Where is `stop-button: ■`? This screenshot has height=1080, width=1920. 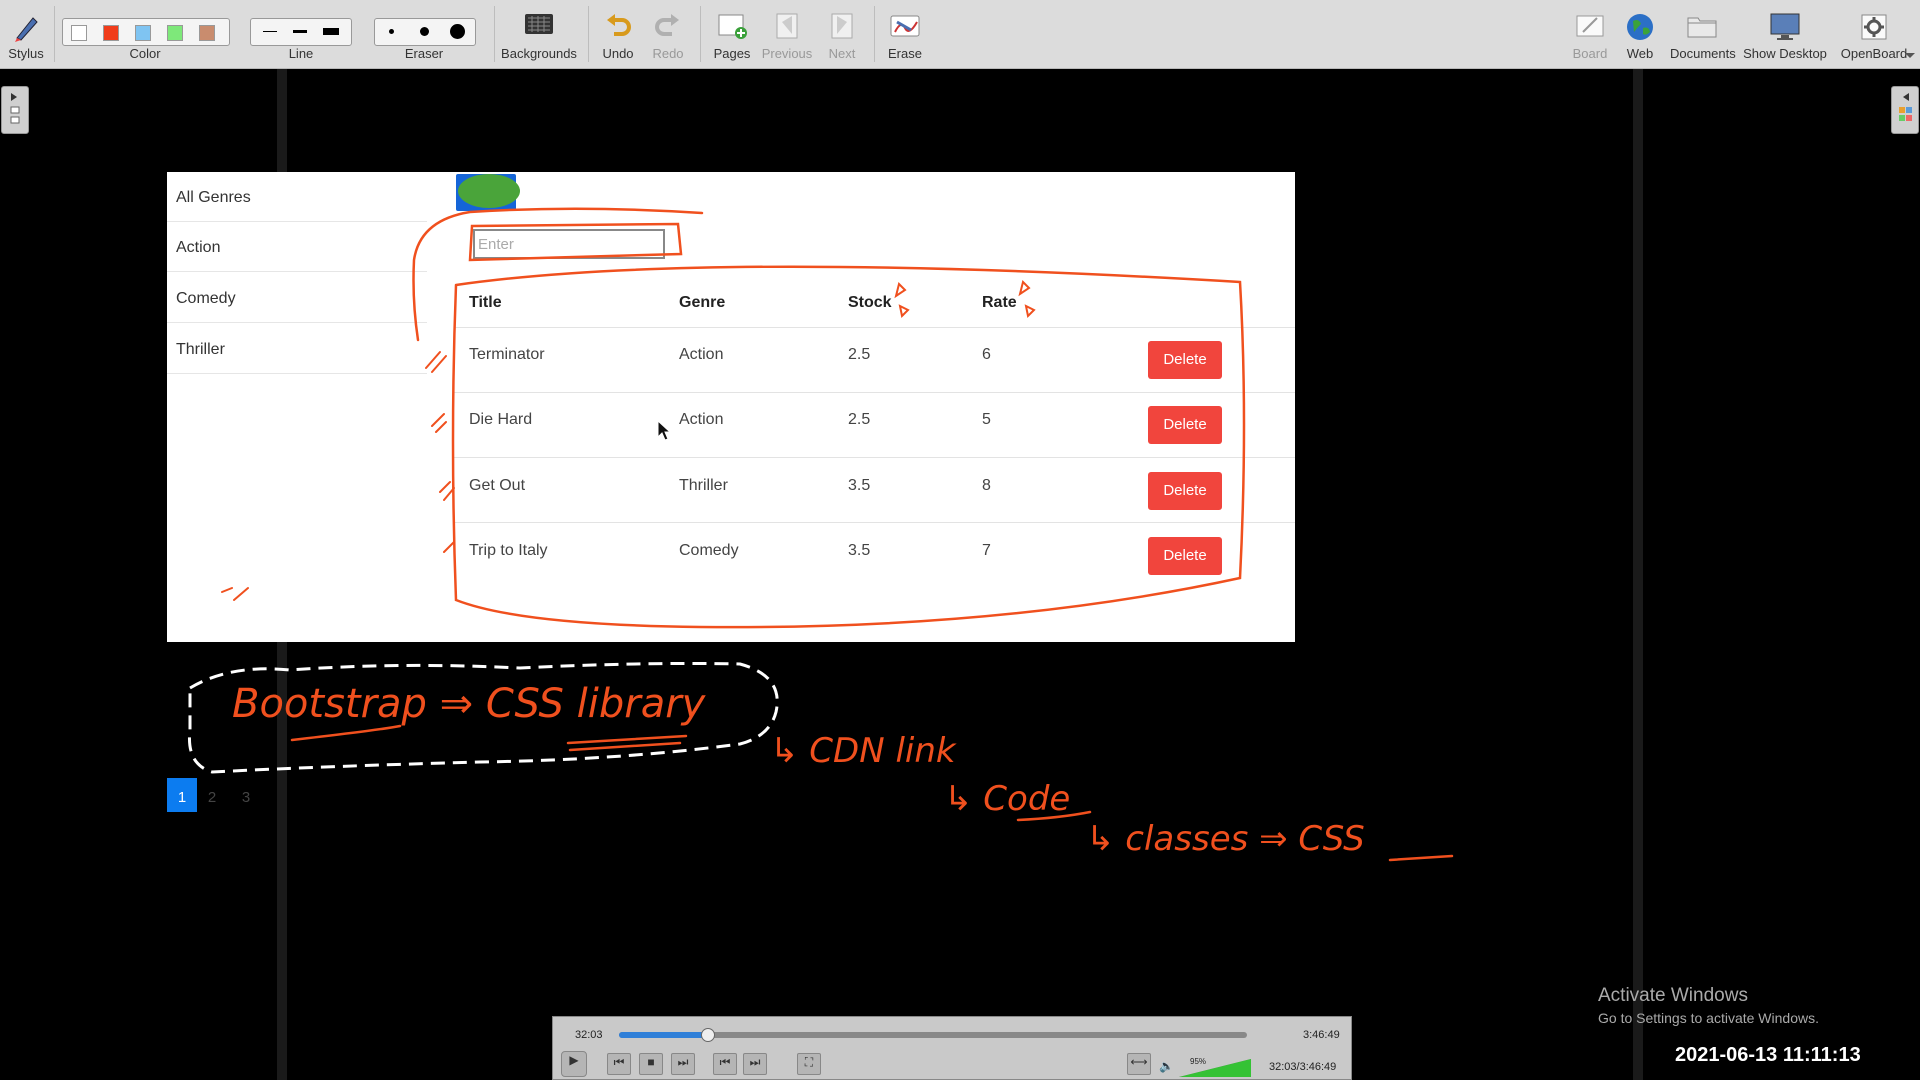
stop-button: ■ is located at coordinates (651, 1064).